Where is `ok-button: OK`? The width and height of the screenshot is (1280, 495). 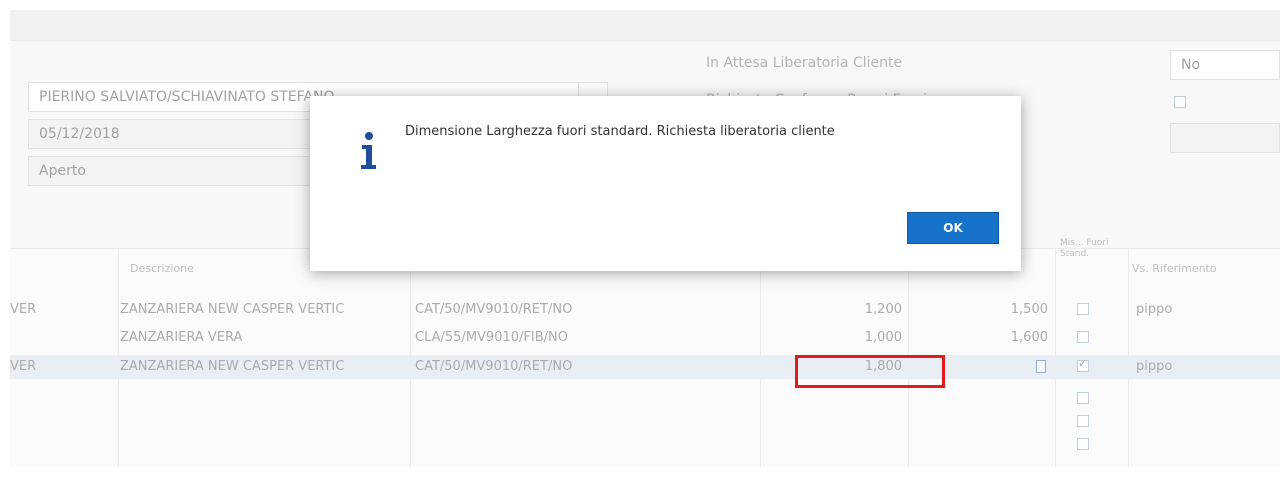 ok-button: OK is located at coordinates (953, 228).